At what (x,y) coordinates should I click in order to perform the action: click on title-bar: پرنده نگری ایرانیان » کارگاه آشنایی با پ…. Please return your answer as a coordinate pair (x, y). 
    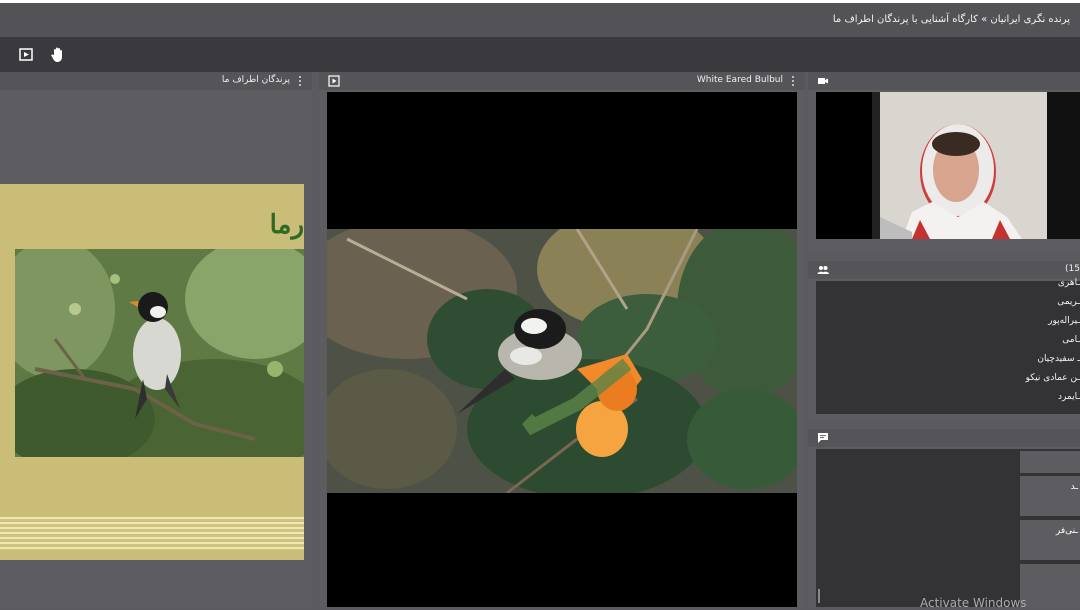
    Looking at the image, I should click on (540, 20).